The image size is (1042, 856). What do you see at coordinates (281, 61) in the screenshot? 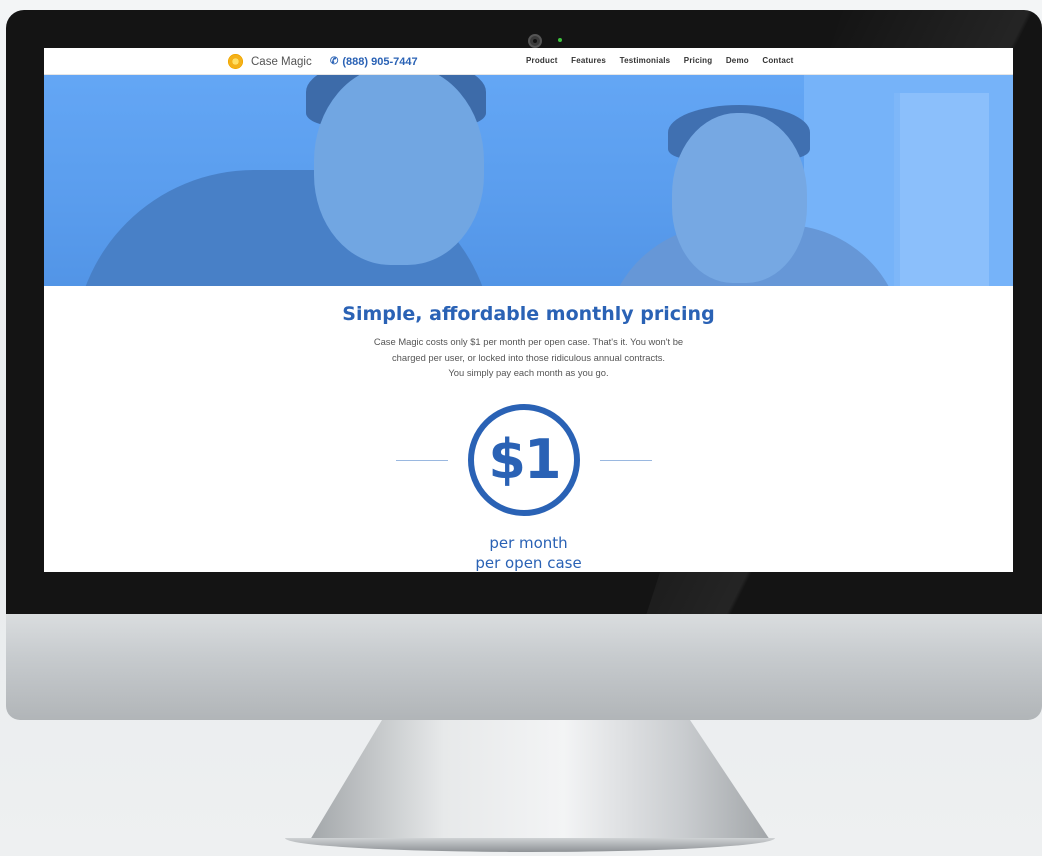
I see `logo-text: Case Magic` at bounding box center [281, 61].